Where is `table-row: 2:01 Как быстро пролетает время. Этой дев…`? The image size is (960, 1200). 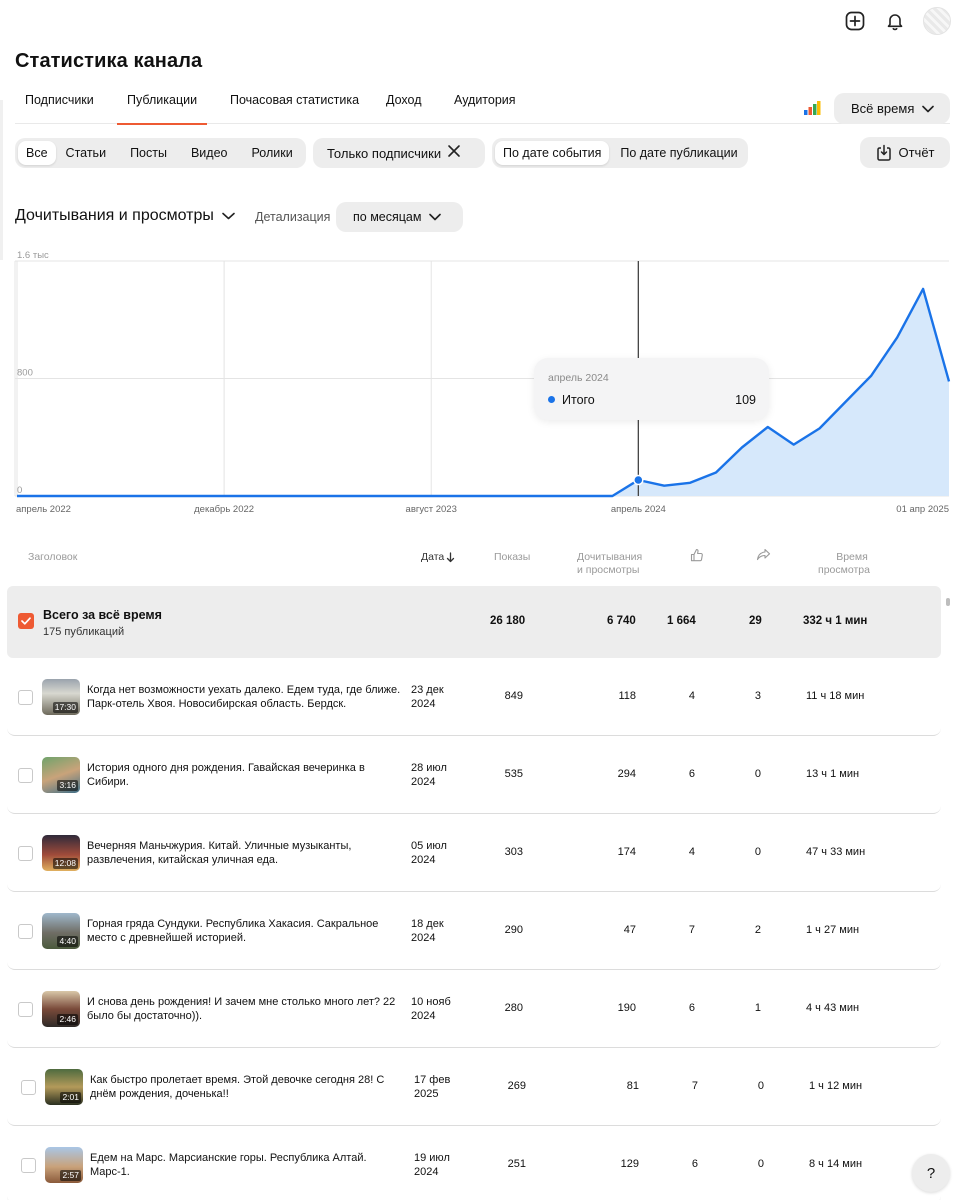
table-row: 2:01 Как быстро пролетает время. Этой дев… is located at coordinates (474, 1087).